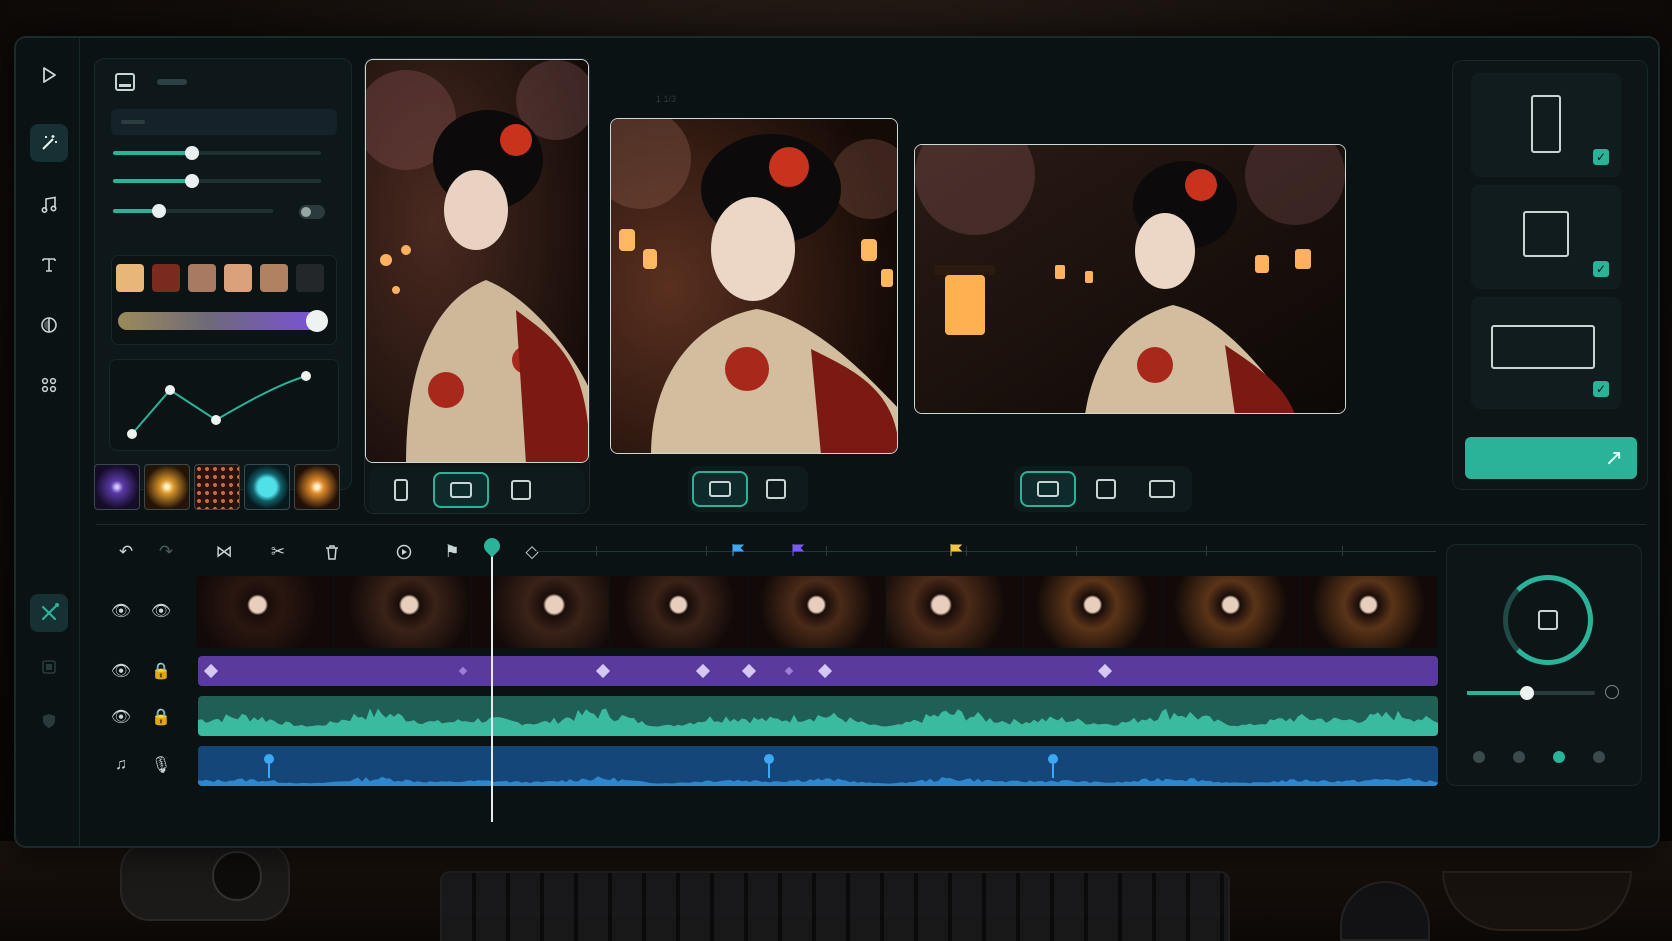  Describe the element at coordinates (166, 552) in the screenshot. I see `redo-icon: ↷` at that location.